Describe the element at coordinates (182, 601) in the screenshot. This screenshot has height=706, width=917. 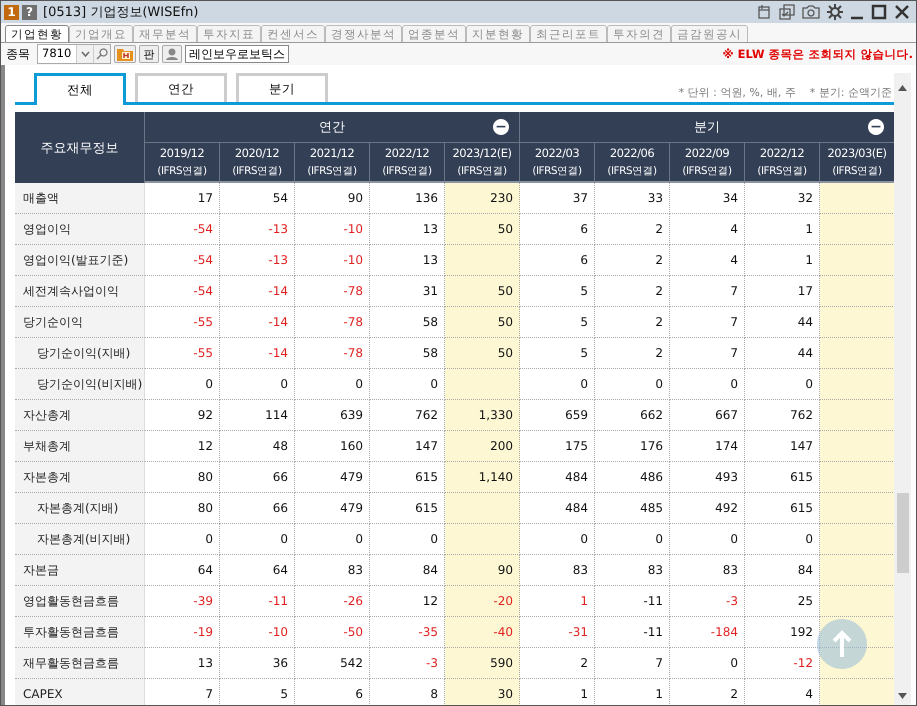
I see `table-cell: -39` at that location.